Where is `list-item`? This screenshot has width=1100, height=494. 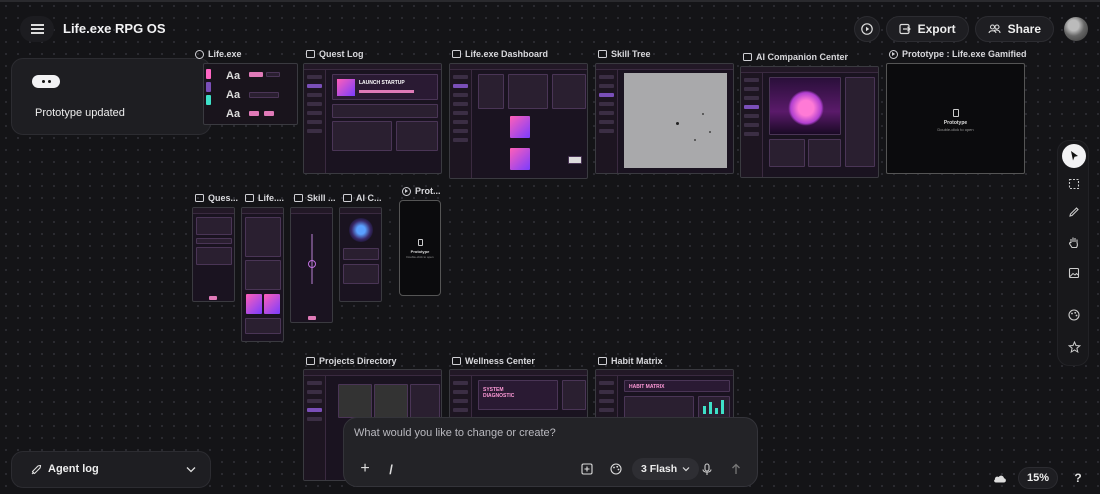 list-item is located at coordinates (417, 136).